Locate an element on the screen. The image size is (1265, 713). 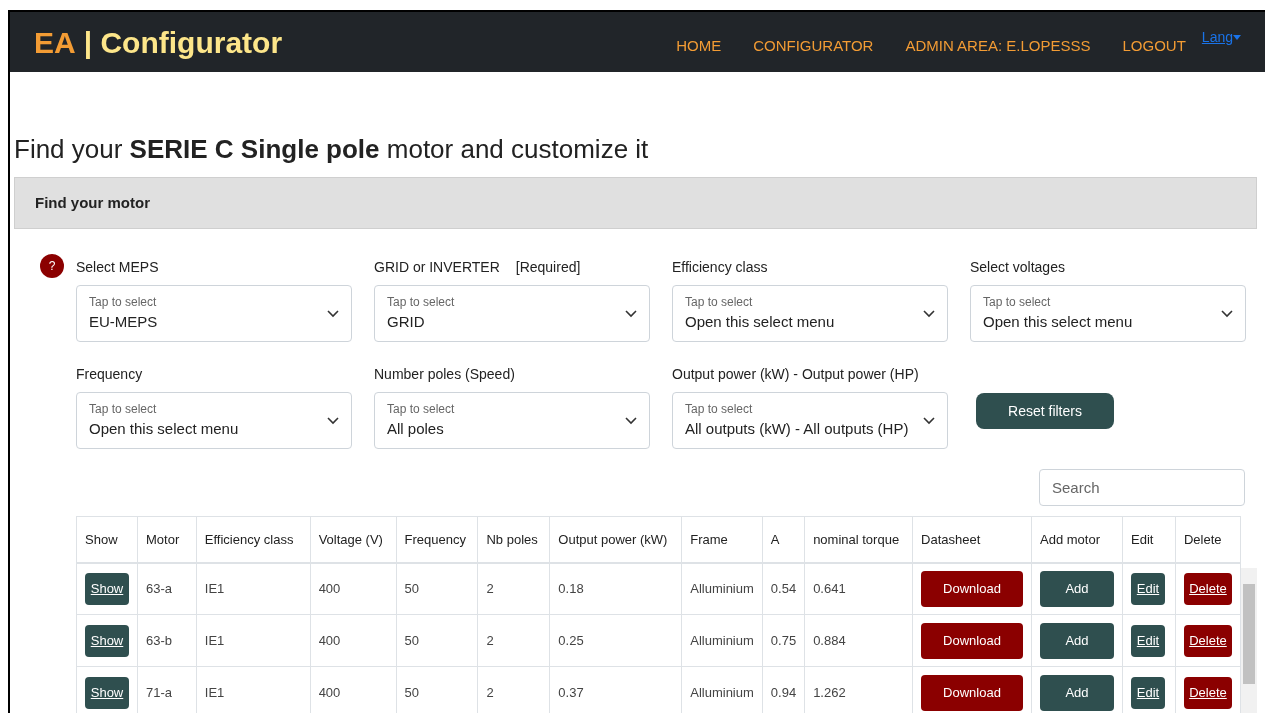
scrollbar is located at coordinates (1249, 640).